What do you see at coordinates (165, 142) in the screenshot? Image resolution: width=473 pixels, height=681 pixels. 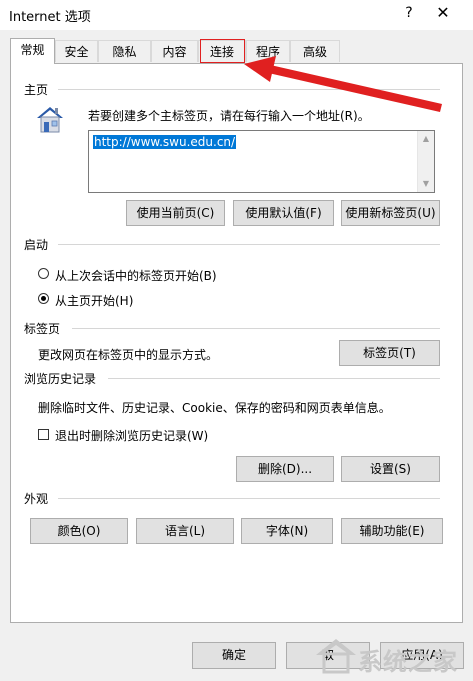 I see `homepage-url-text: http://www.swu.edu.cn/` at bounding box center [165, 142].